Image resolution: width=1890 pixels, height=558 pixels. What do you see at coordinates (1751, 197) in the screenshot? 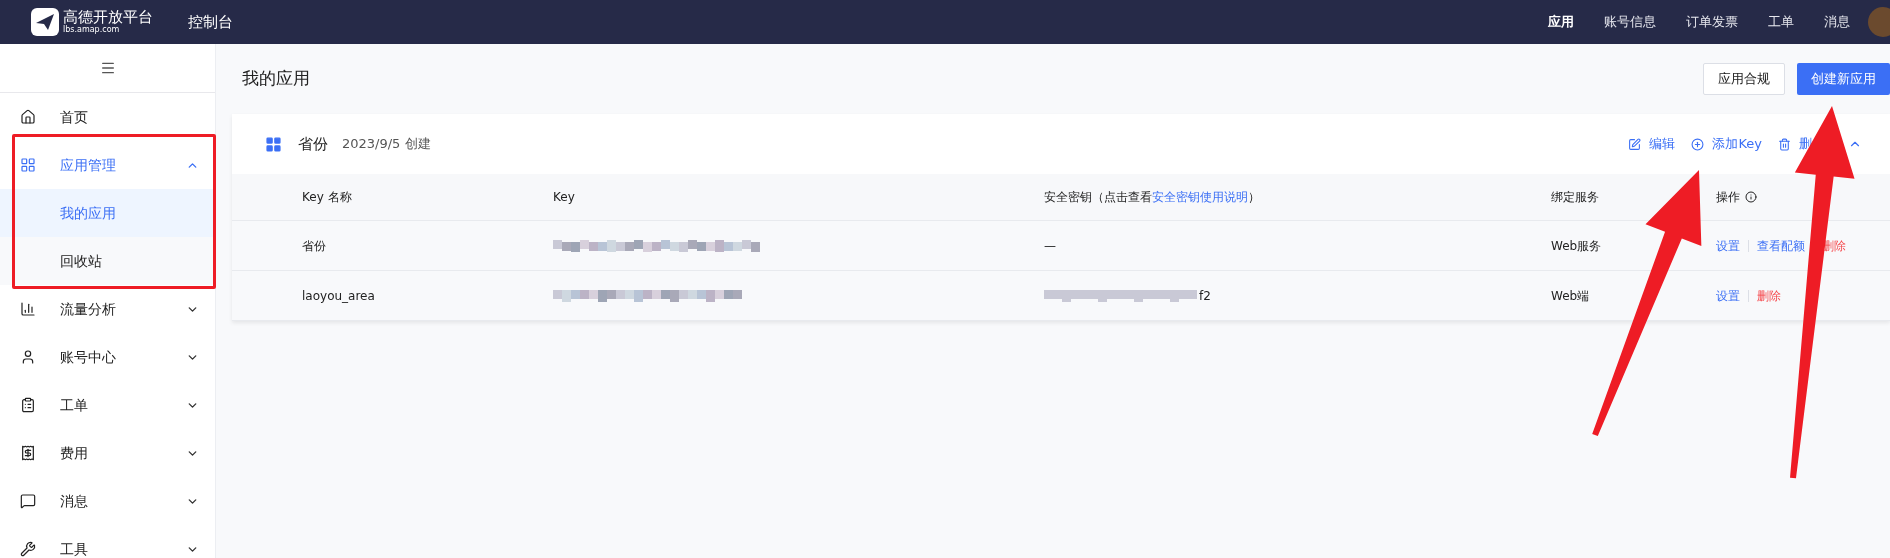
I see `info-icon` at bounding box center [1751, 197].